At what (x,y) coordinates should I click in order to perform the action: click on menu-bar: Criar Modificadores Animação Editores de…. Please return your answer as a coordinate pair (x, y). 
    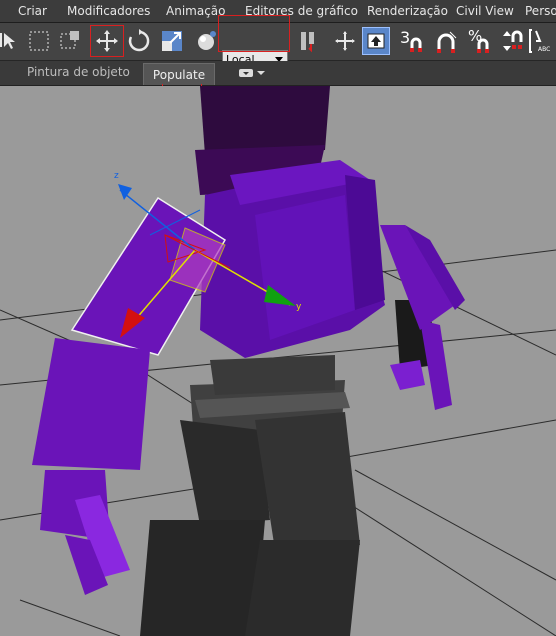
    Looking at the image, I should click on (278, 11).